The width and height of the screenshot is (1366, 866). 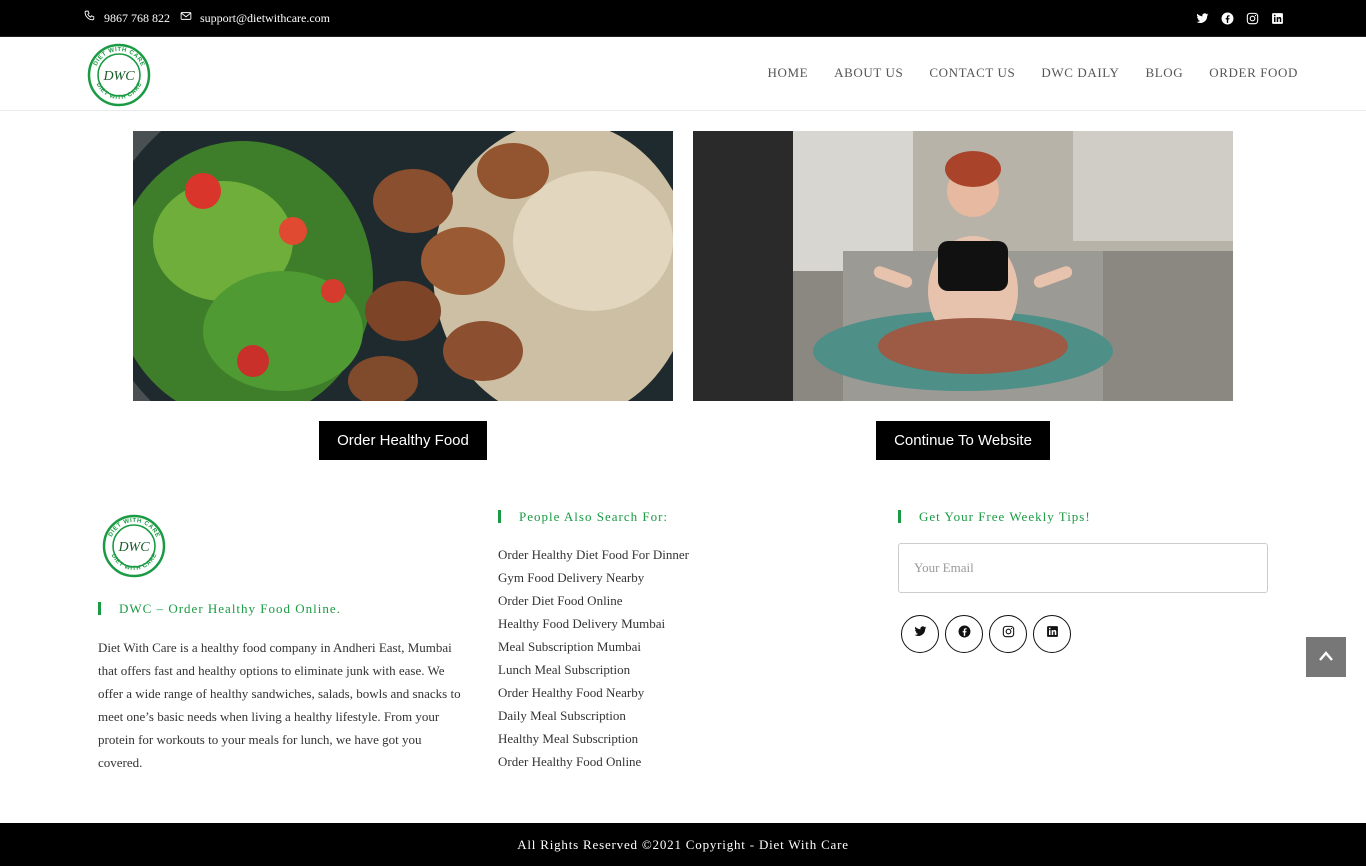 What do you see at coordinates (787, 73) in the screenshot?
I see `nav-home: HOME` at bounding box center [787, 73].